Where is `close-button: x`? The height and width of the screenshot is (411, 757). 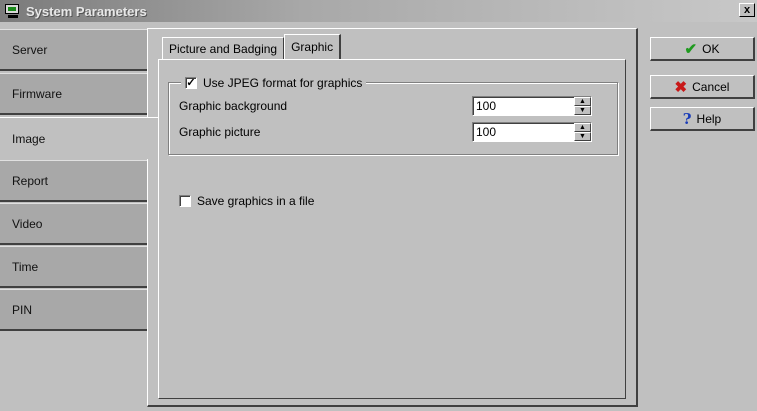 close-button: x is located at coordinates (747, 10).